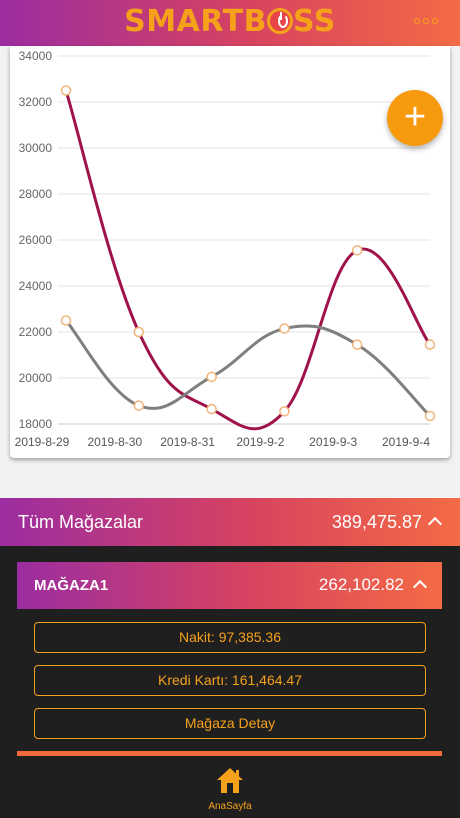  What do you see at coordinates (36, 332) in the screenshot?
I see `y-tick-label: 22000` at bounding box center [36, 332].